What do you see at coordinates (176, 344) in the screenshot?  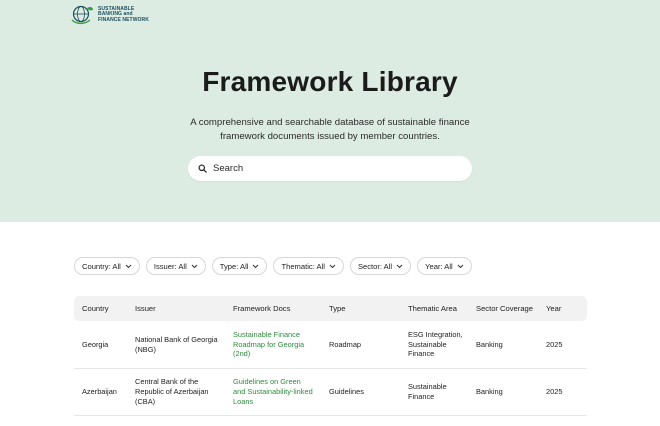 I see `cell-issuer: National Bank of Georgia (NBG)` at bounding box center [176, 344].